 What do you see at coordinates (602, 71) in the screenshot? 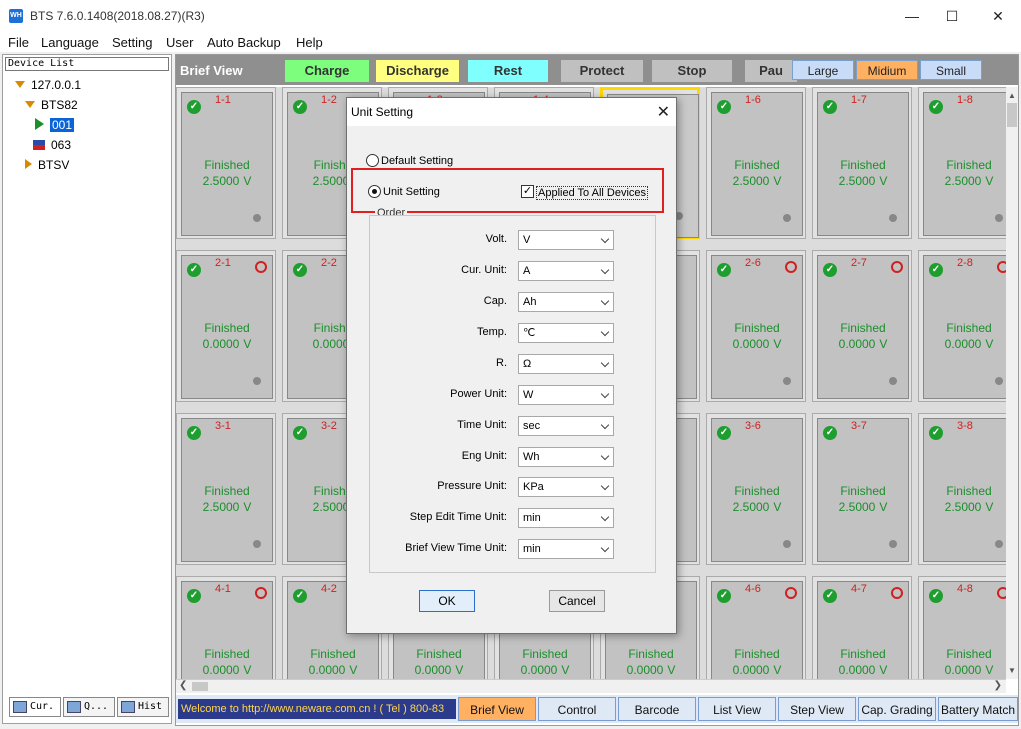
I see `status-button-3: Protect` at bounding box center [602, 71].